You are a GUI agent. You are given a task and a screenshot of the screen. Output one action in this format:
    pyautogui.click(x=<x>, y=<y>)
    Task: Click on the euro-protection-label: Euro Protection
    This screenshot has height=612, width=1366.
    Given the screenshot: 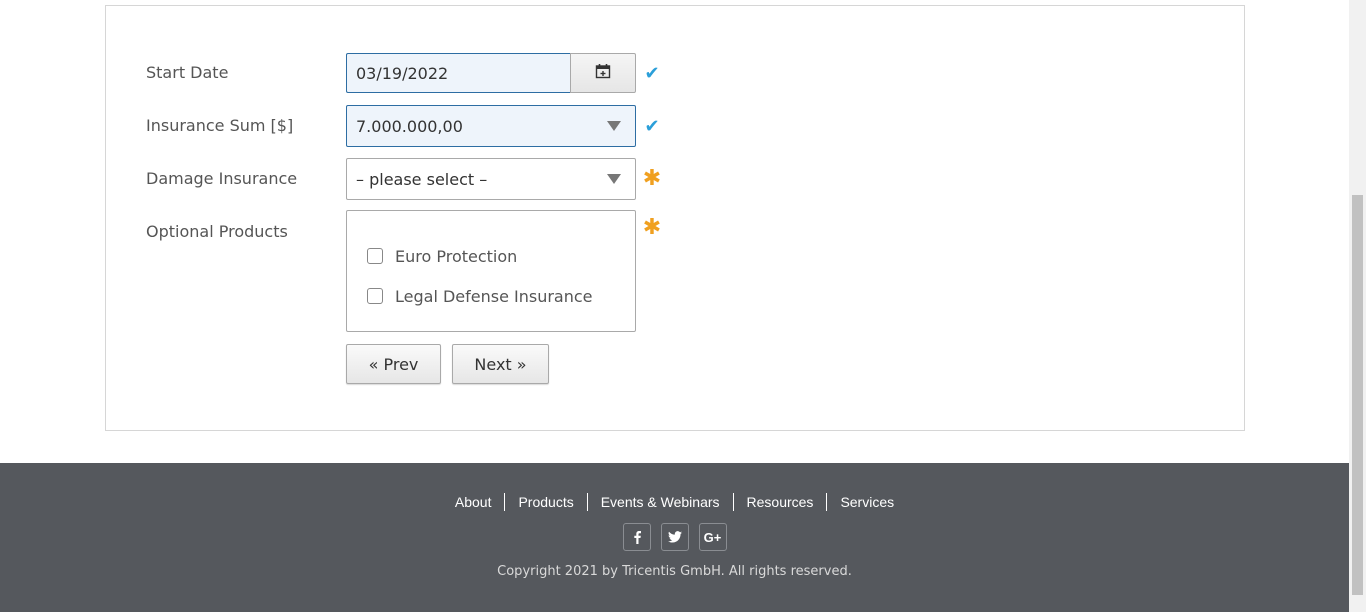 What is the action you would take?
    pyautogui.click(x=456, y=256)
    